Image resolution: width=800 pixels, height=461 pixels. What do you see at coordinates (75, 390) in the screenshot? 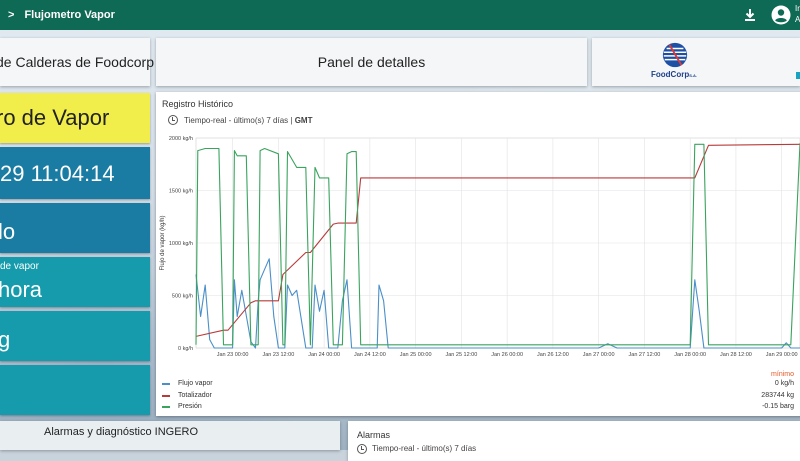
I see `tile-empty` at bounding box center [75, 390].